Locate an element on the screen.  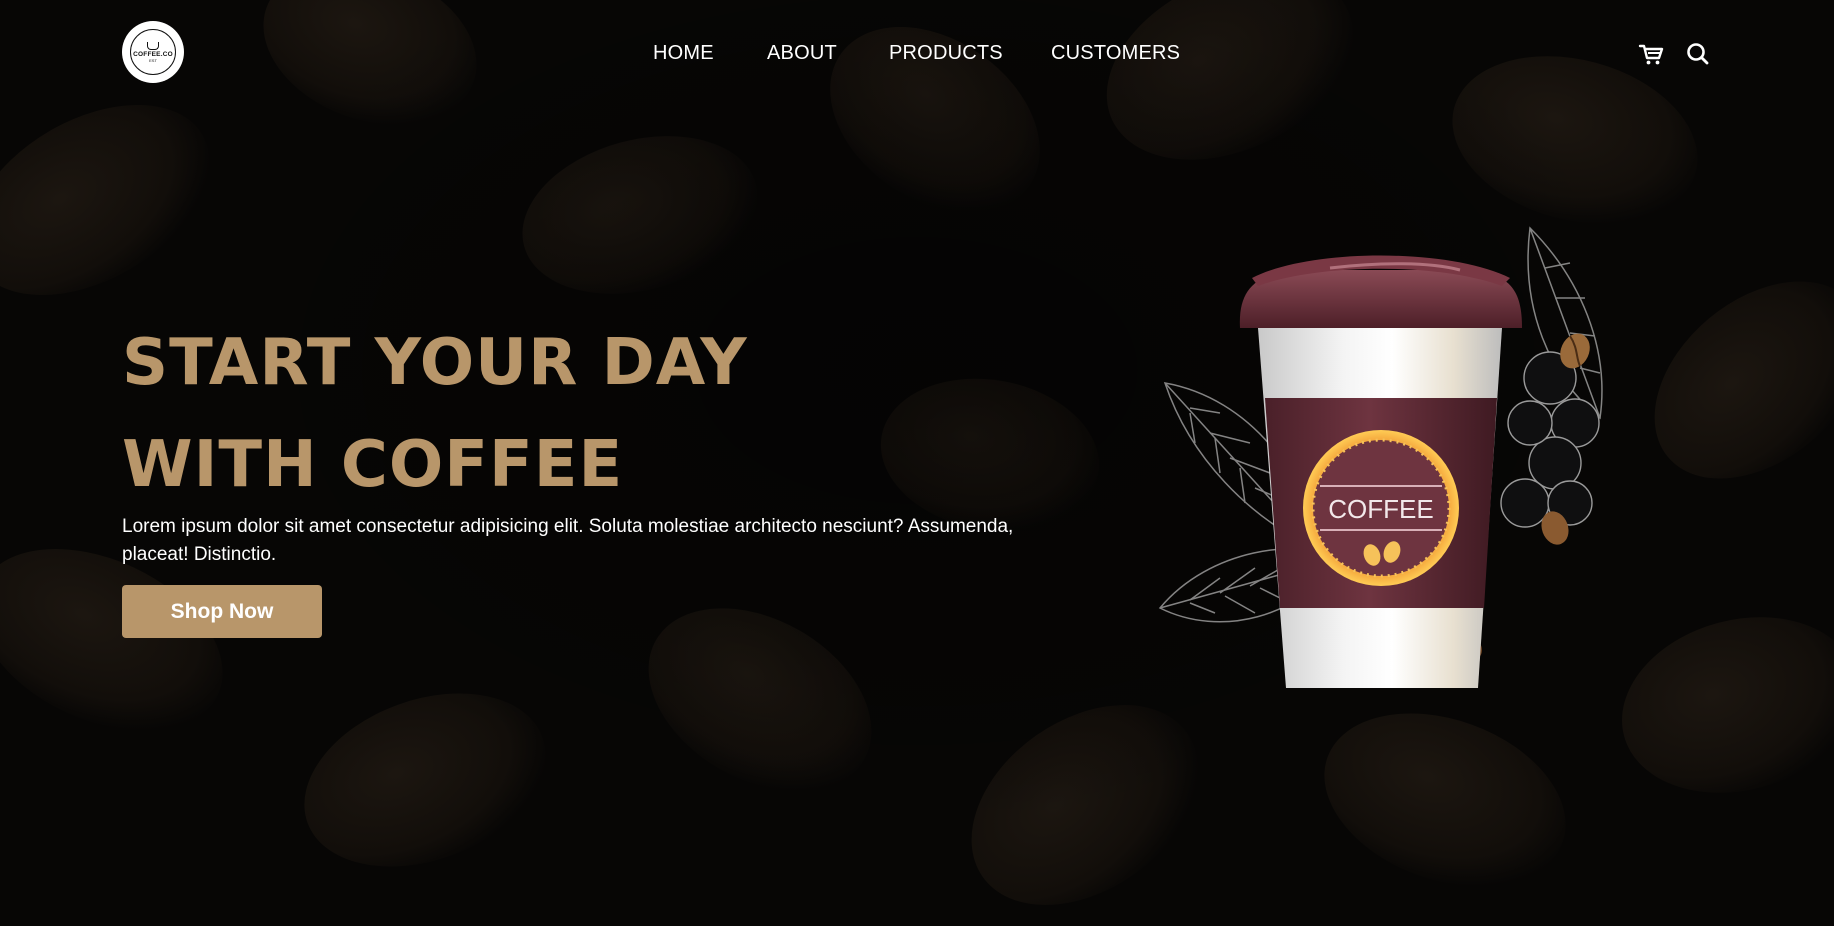
hero-title-line2: WITH COFFEE is located at coordinates (373, 465).